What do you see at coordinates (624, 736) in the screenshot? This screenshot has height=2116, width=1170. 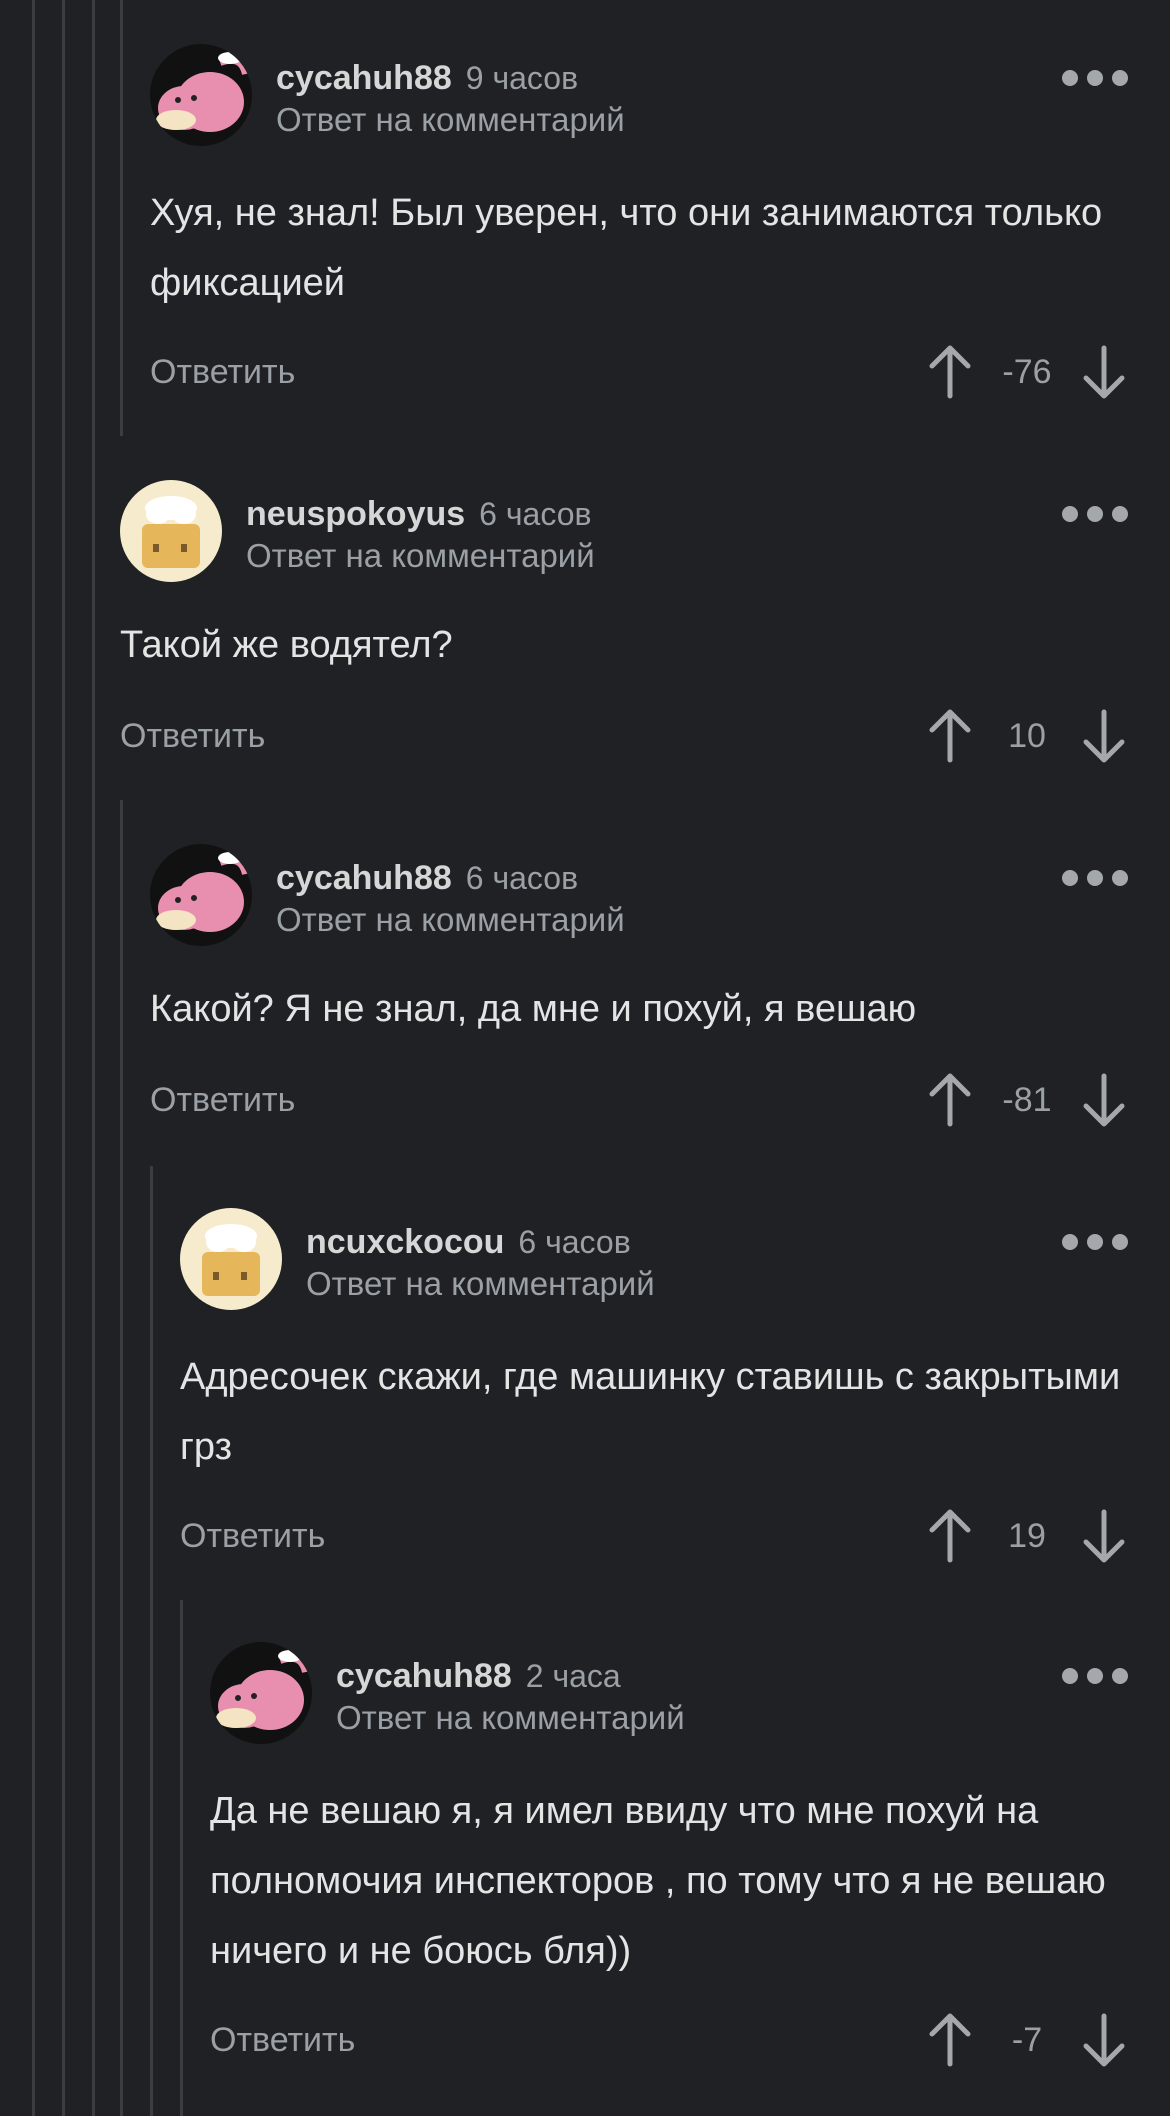 I see `comment-footer: Ответить 10` at bounding box center [624, 736].